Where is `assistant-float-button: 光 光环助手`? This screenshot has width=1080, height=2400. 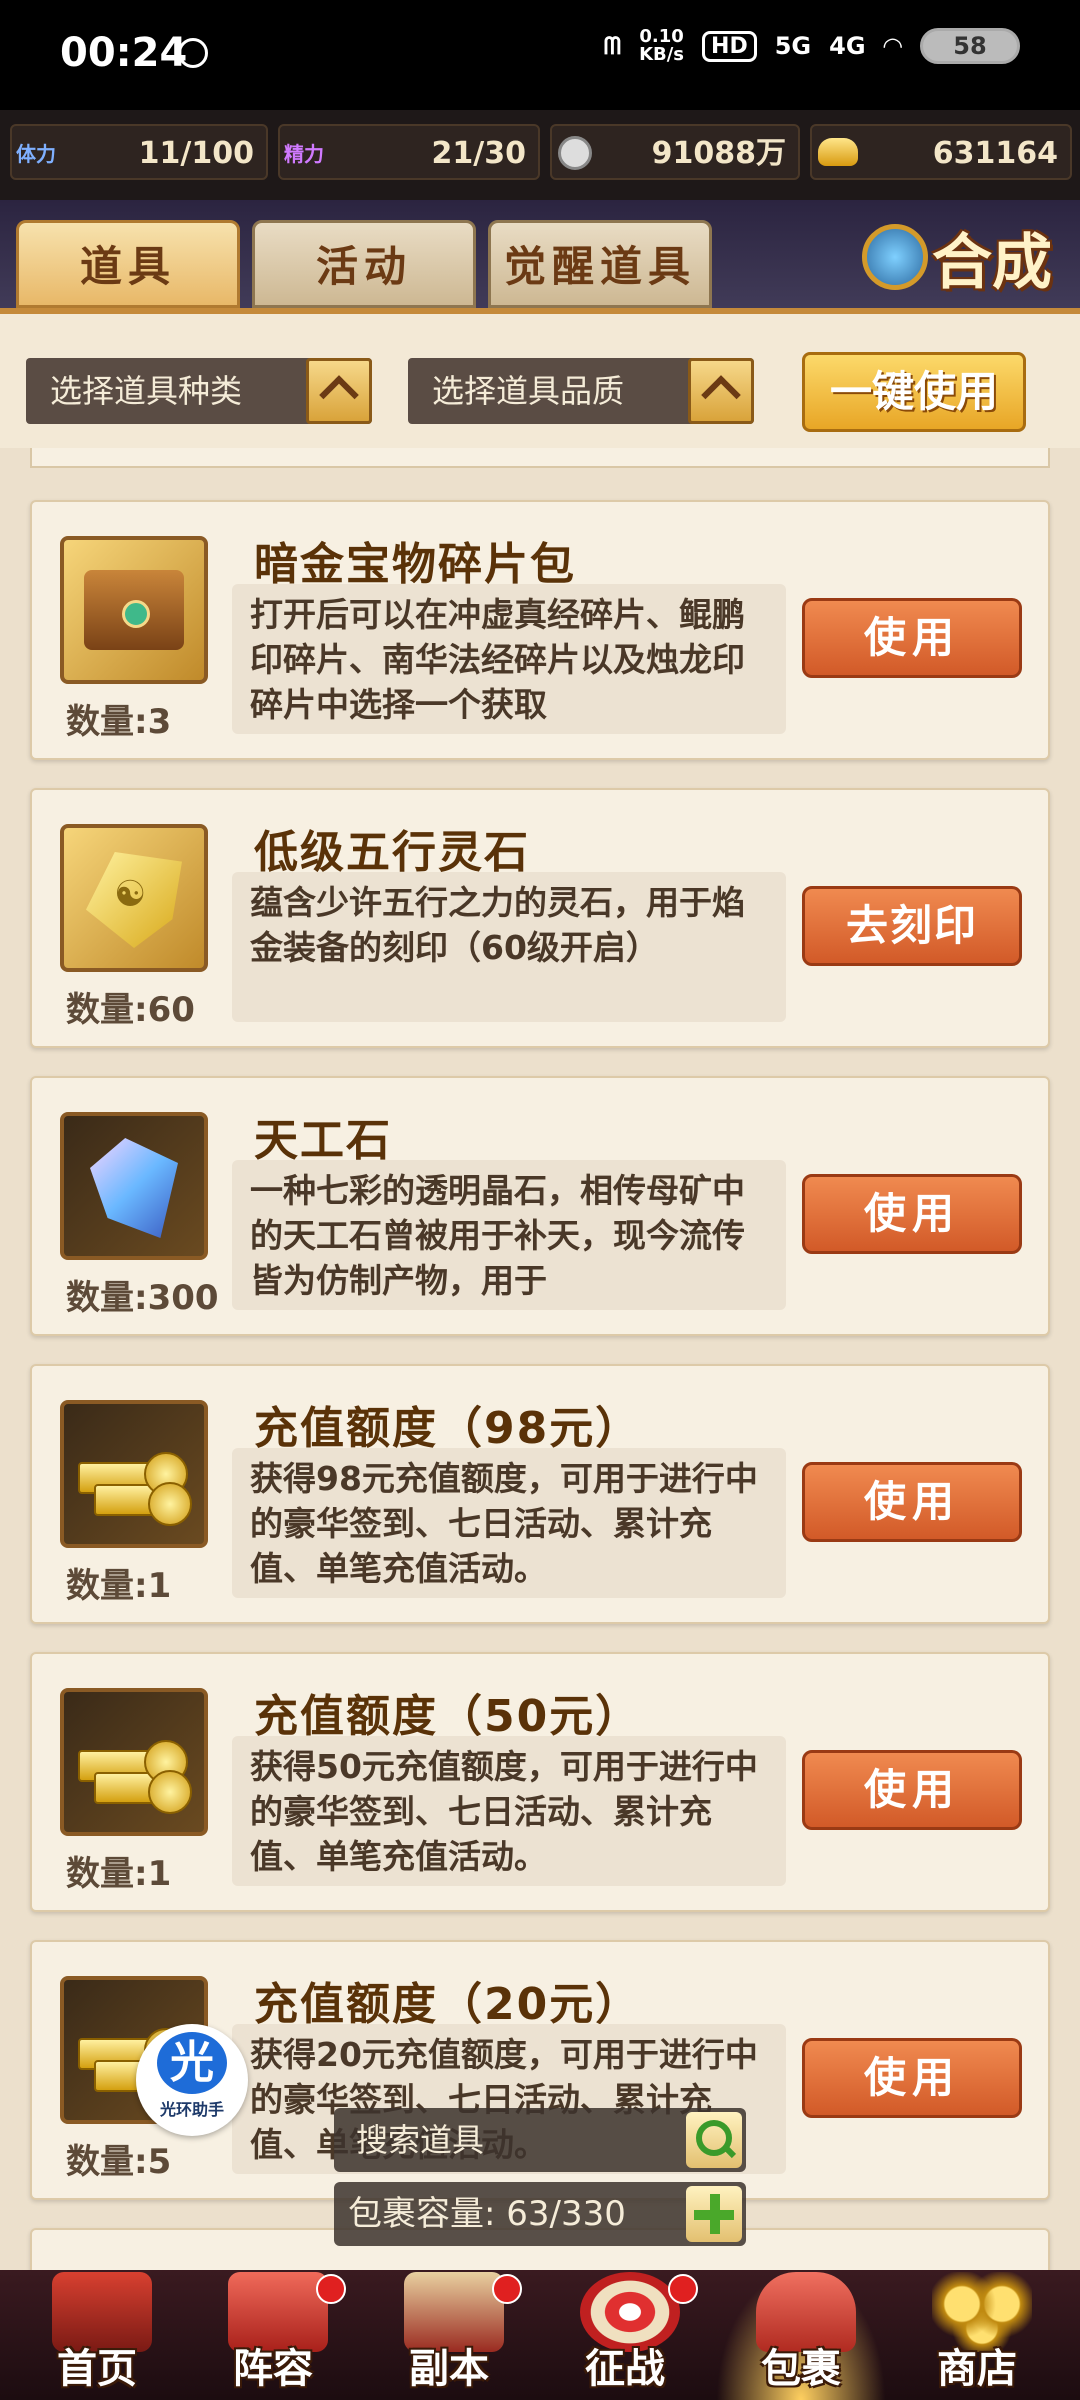
assistant-float-button: 光 光环助手 is located at coordinates (192, 2080).